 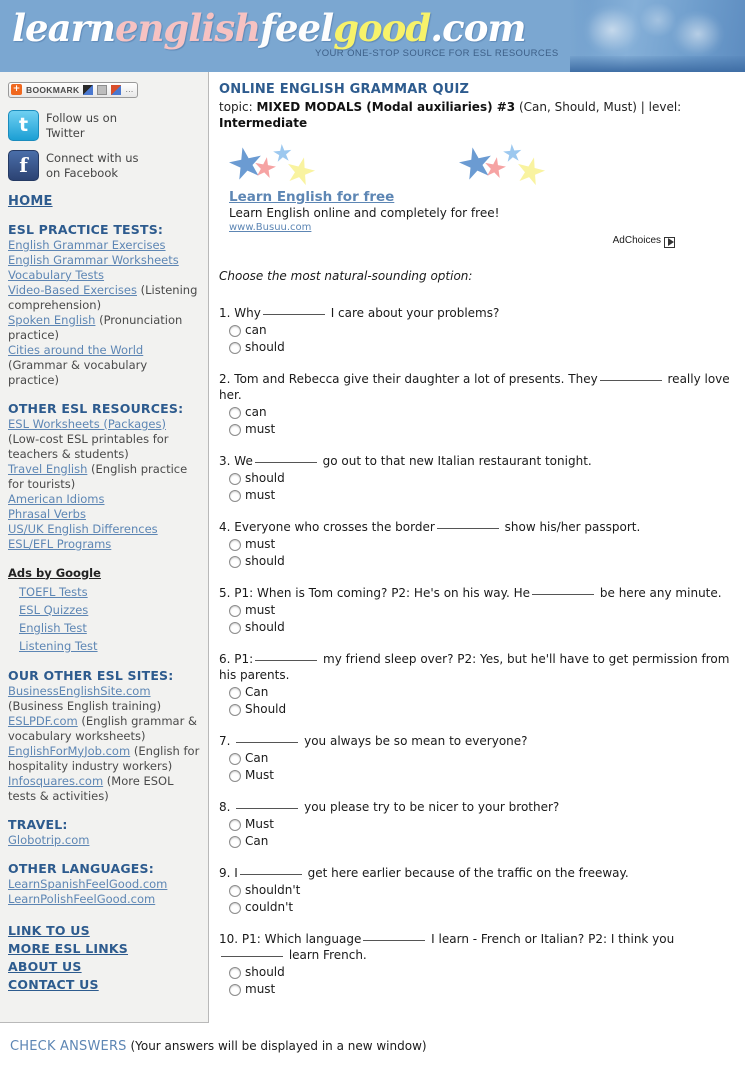 What do you see at coordinates (93, 260) in the screenshot?
I see `sidebar-link-grammar-worksheets: English Grammar Worksheets` at bounding box center [93, 260].